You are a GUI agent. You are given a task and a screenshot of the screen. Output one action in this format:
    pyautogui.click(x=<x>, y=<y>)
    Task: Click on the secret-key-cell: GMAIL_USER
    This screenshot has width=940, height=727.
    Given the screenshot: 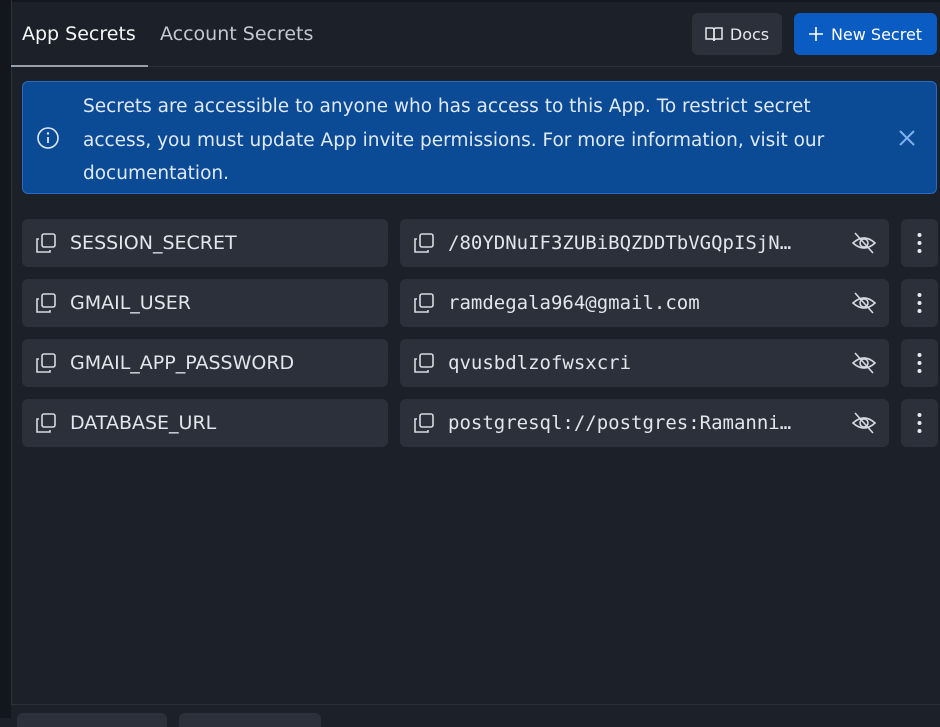 What is the action you would take?
    pyautogui.click(x=205, y=303)
    